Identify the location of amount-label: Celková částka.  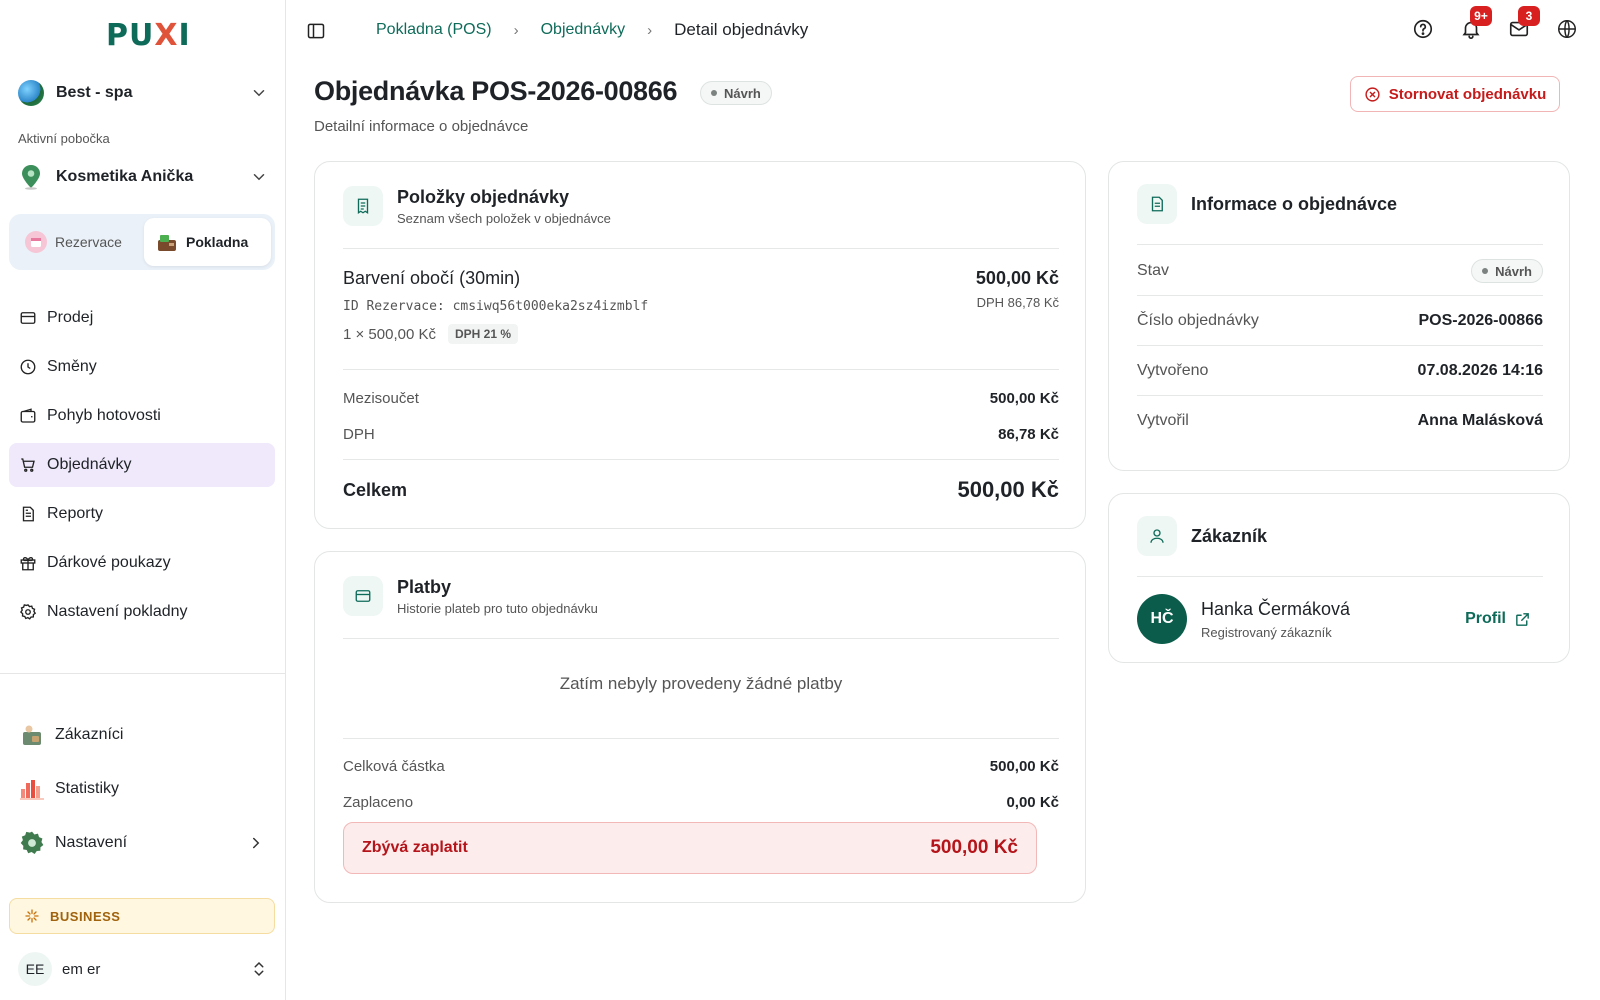
(394, 766).